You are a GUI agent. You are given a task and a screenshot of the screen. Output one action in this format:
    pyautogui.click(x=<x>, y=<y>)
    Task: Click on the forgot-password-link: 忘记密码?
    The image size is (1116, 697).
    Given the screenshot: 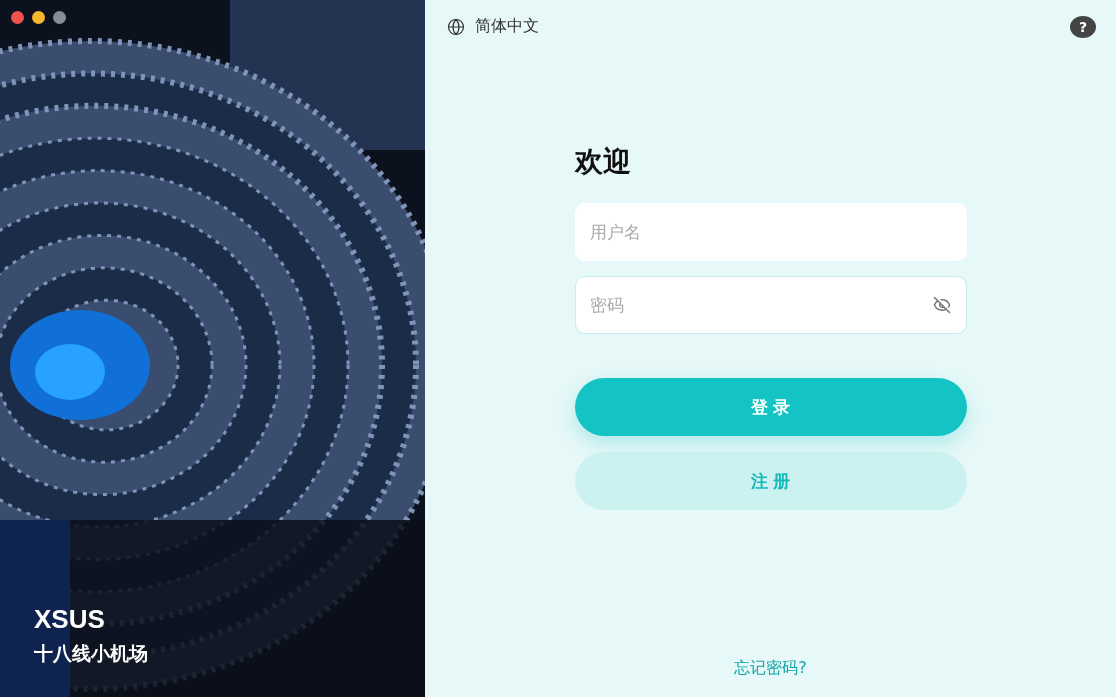 What is the action you would take?
    pyautogui.click(x=770, y=668)
    